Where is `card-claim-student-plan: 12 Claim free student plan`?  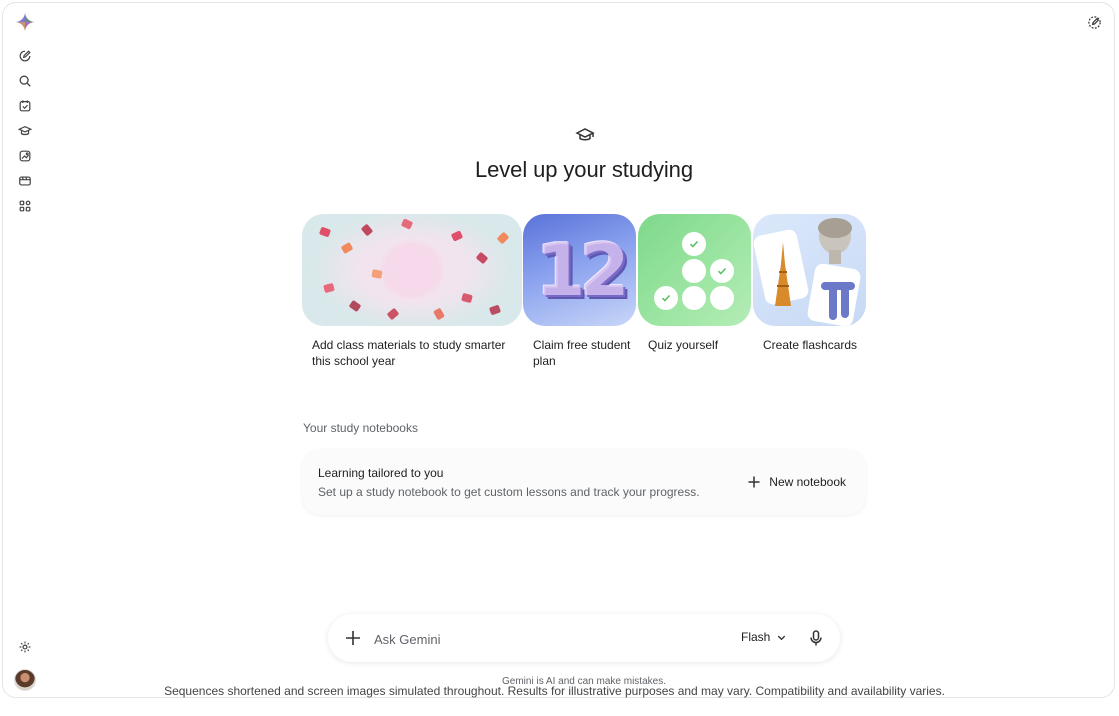 card-claim-student-plan: 12 Claim free student plan is located at coordinates (579, 291).